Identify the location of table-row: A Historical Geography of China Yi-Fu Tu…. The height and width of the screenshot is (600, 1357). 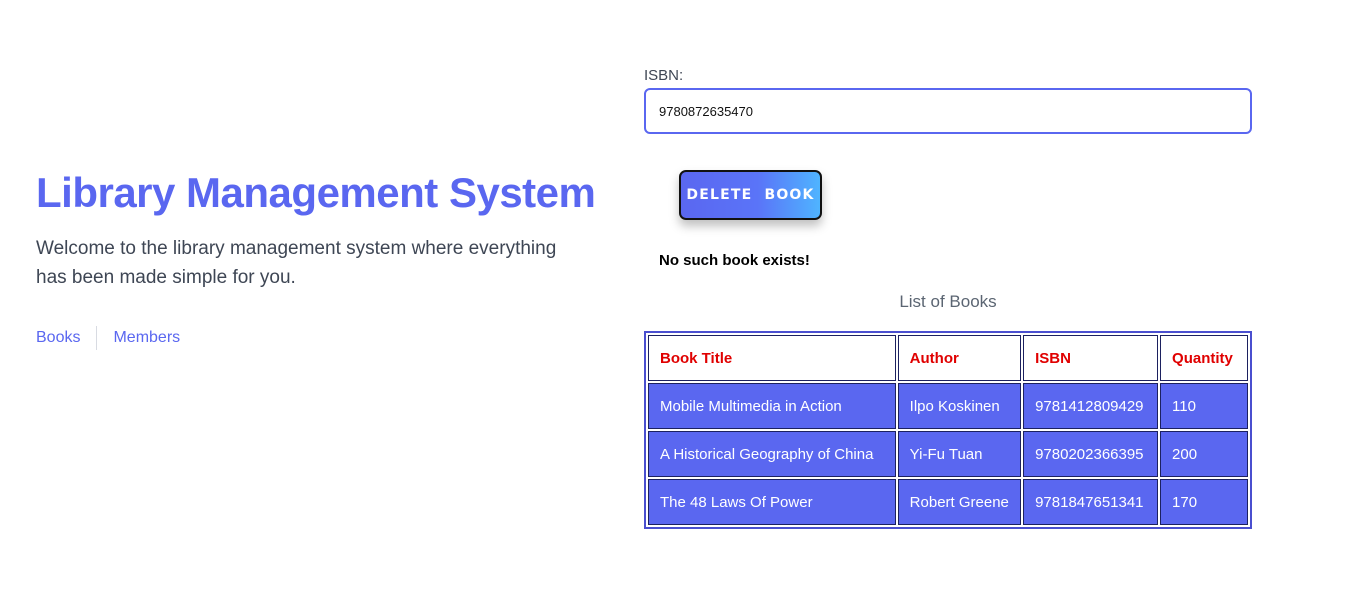
(948, 454).